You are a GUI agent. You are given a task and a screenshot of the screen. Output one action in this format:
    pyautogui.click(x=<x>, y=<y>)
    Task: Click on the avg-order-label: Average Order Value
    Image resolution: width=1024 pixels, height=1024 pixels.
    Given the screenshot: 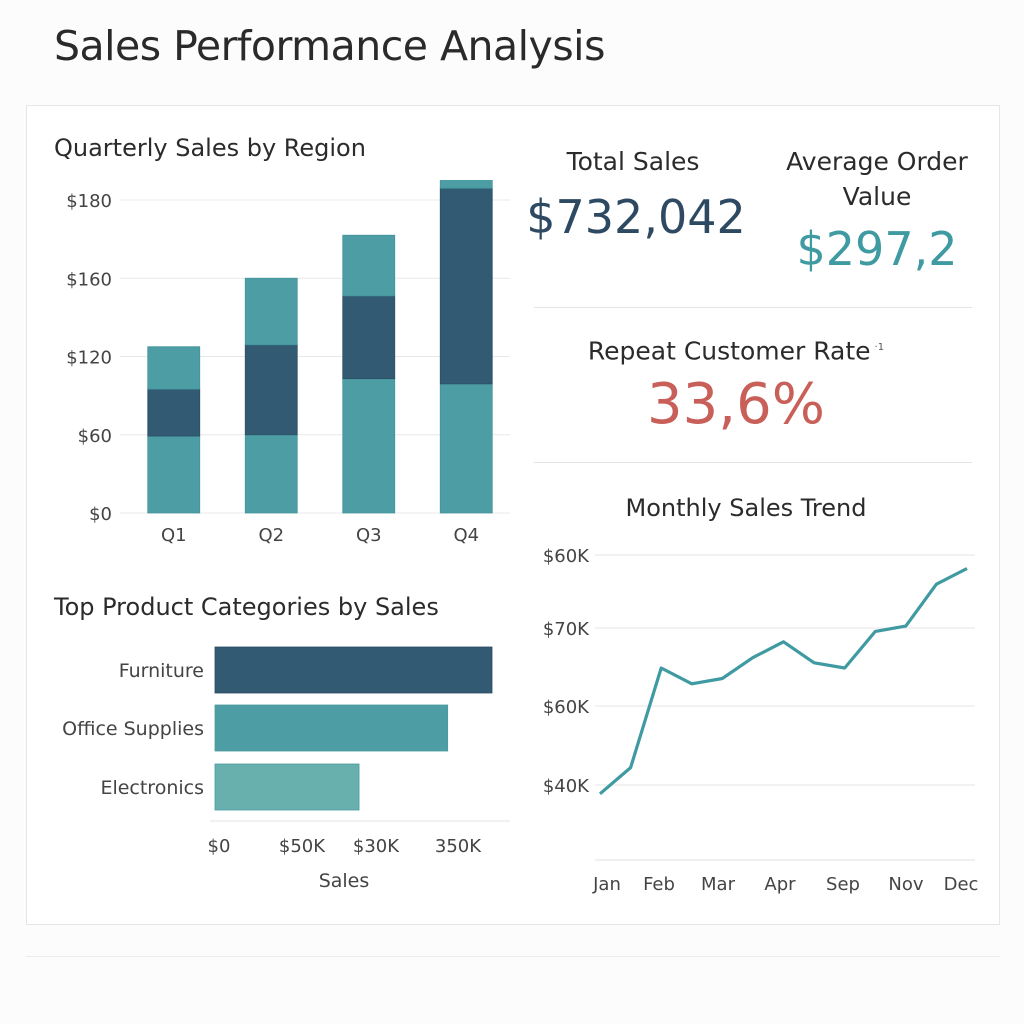 What is the action you would take?
    pyautogui.click(x=877, y=179)
    